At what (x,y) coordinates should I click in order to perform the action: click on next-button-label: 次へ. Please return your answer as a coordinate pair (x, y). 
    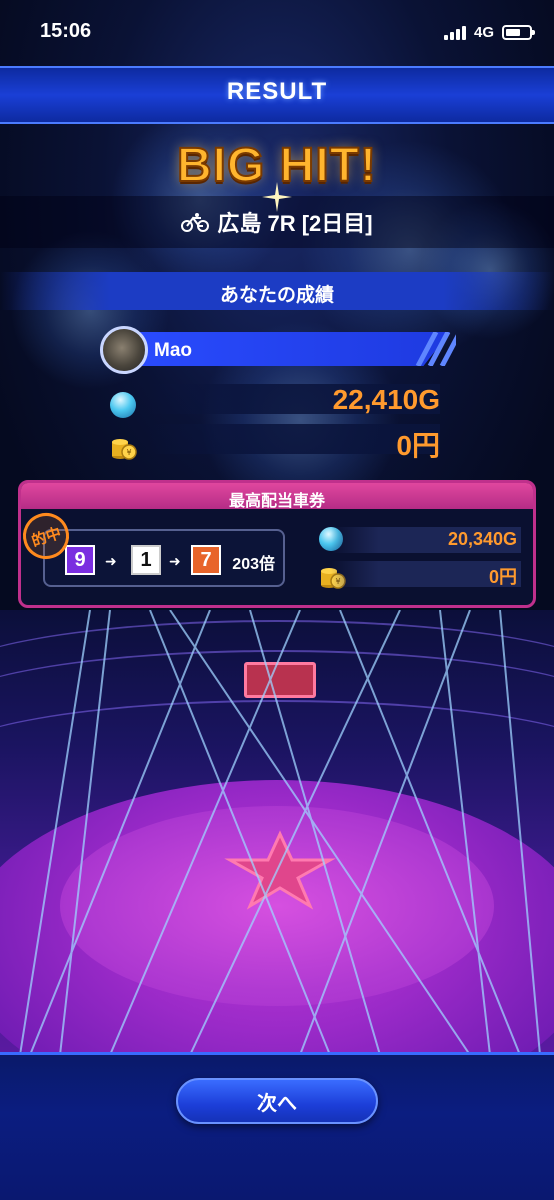
    Looking at the image, I should click on (277, 1103).